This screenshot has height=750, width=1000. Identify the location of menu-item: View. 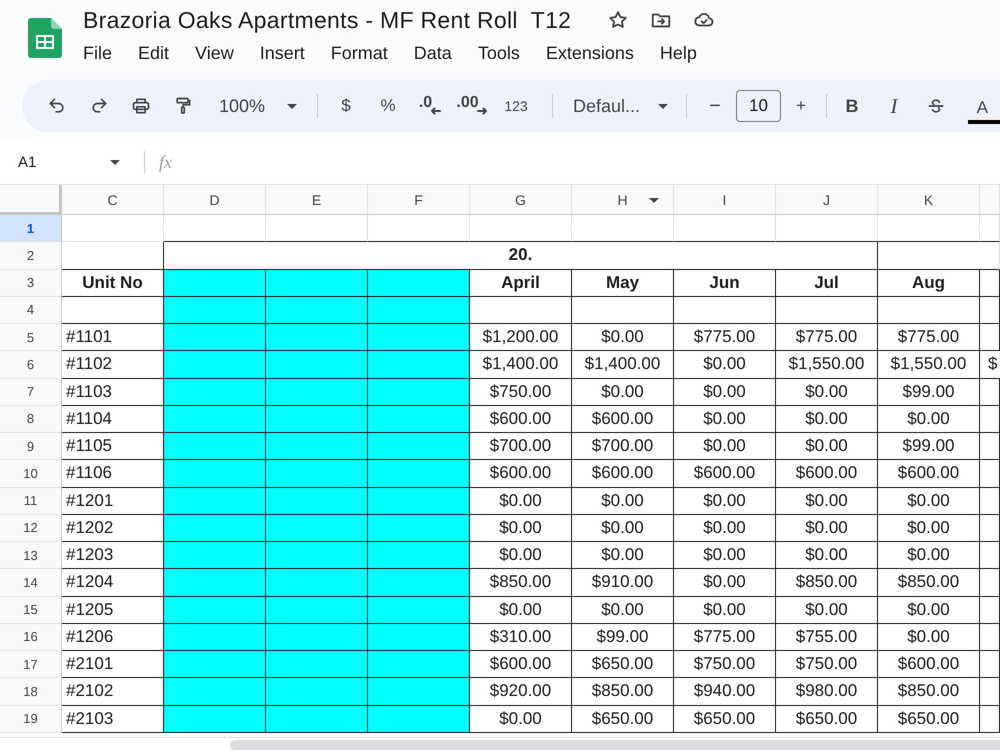
(214, 53).